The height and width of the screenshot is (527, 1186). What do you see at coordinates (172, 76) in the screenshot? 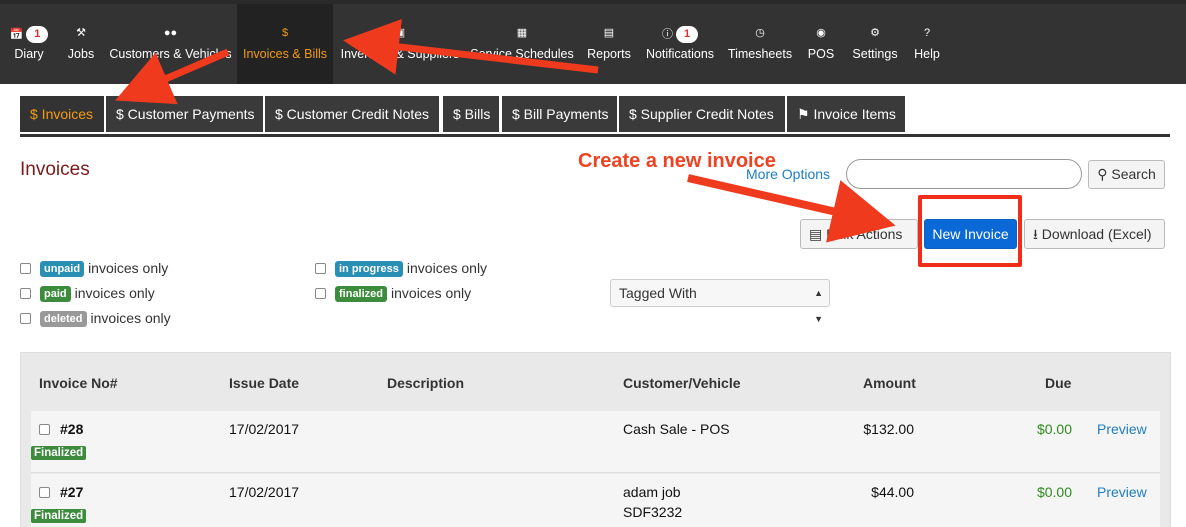
I see `arrow-to-invoices-tab` at bounding box center [172, 76].